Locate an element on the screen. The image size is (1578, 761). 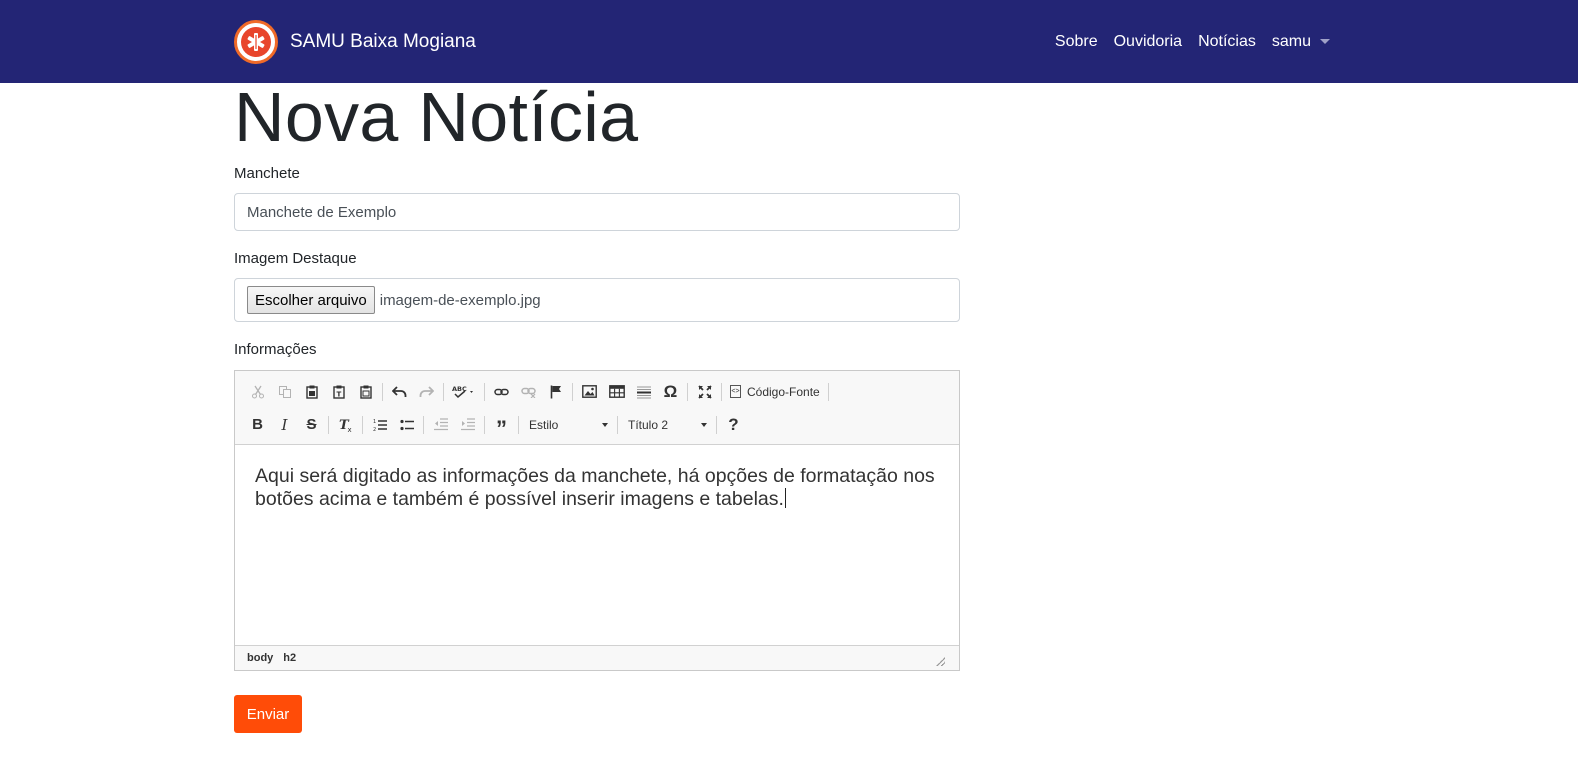
paste-icon is located at coordinates (311, 392).